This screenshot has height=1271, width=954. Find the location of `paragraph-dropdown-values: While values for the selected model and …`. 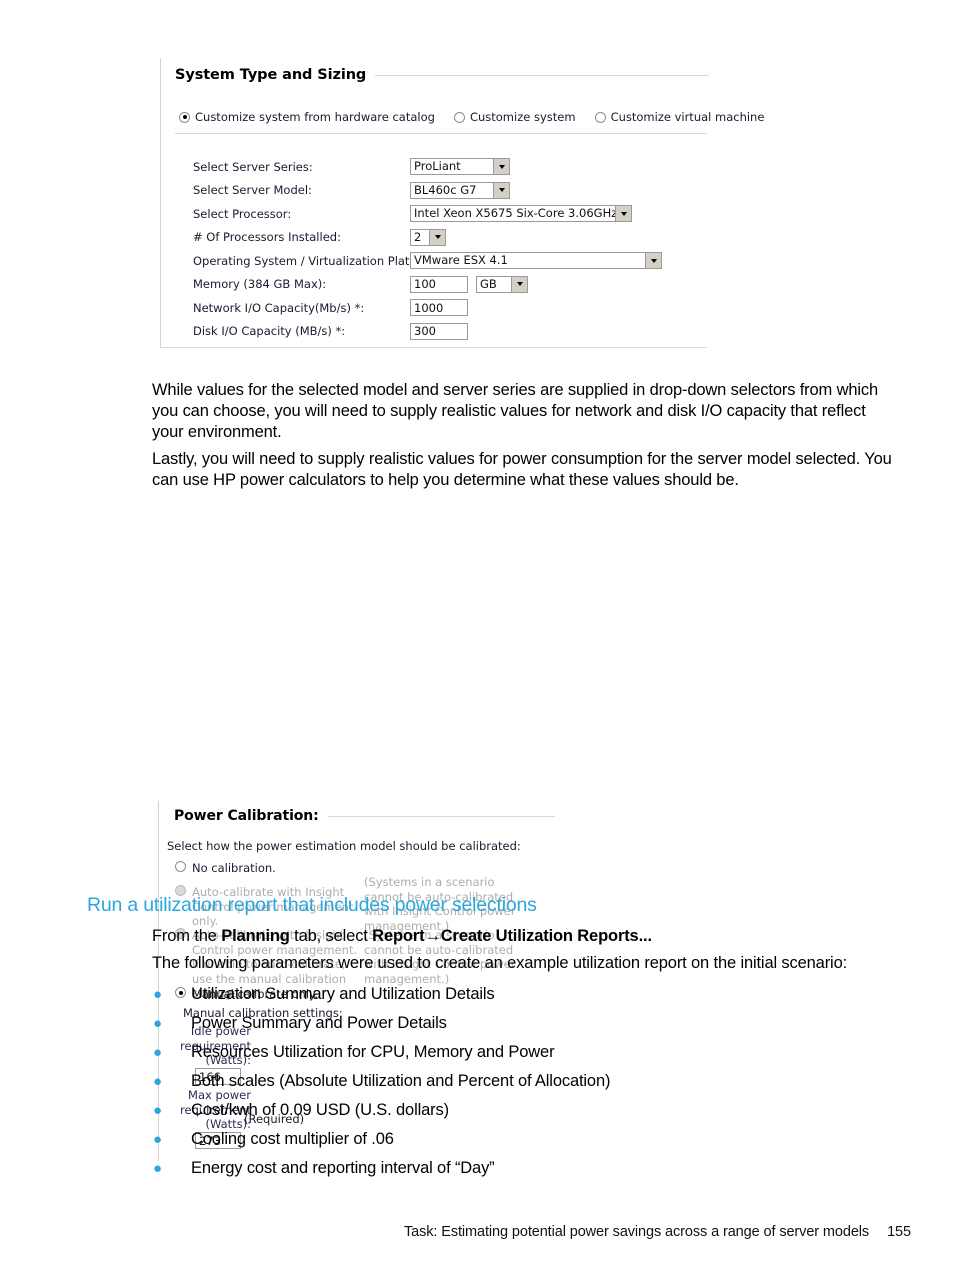

paragraph-dropdown-values: While values for the selected model and … is located at coordinates (515, 411).